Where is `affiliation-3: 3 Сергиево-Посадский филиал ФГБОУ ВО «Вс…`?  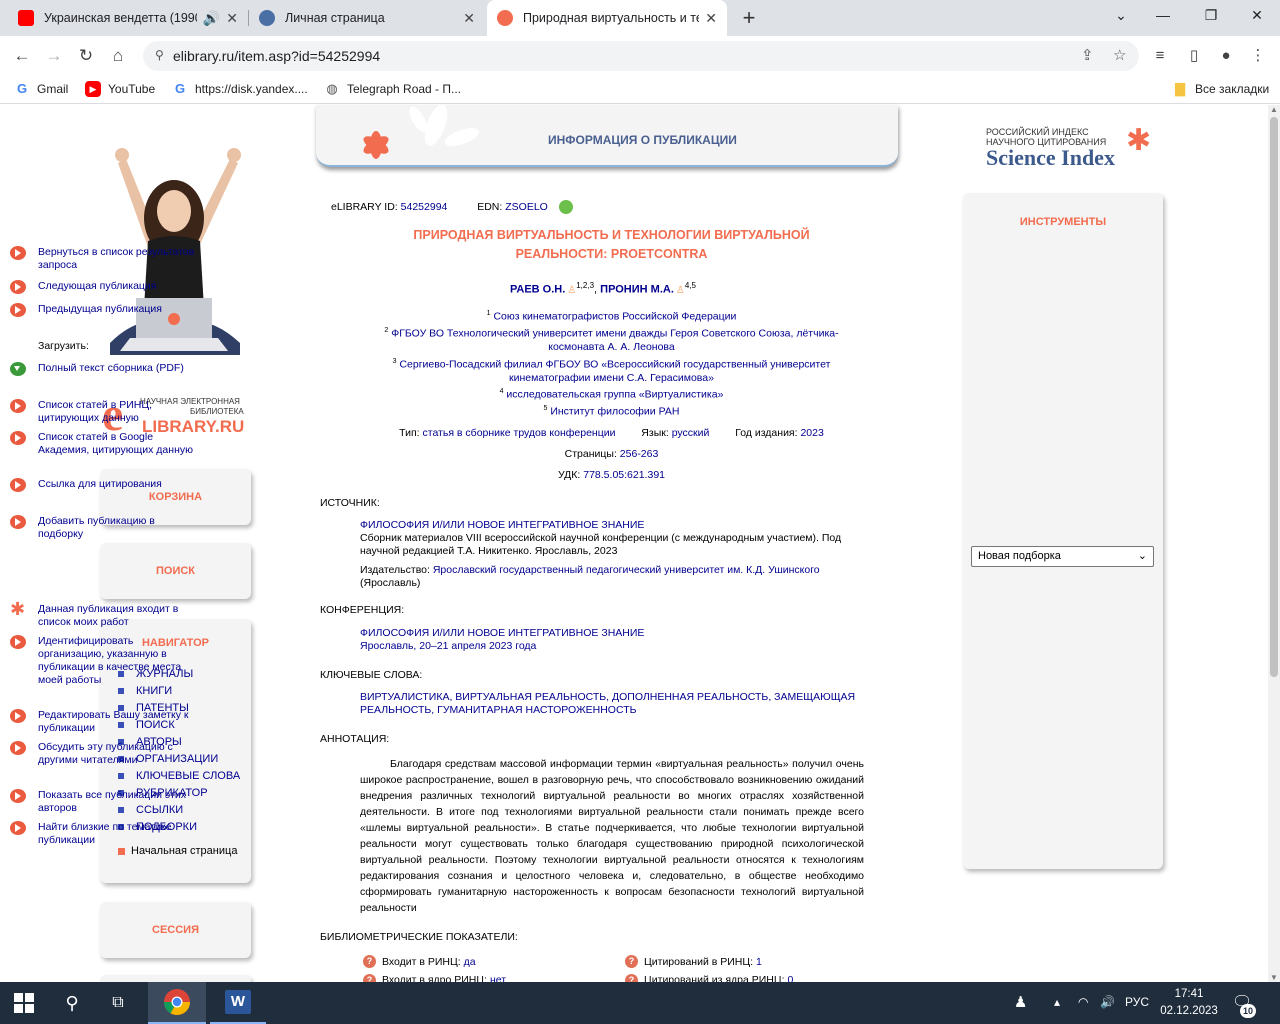 affiliation-3: 3 Сергиево-Посадский филиал ФГБОУ ВО «Вс… is located at coordinates (611, 370).